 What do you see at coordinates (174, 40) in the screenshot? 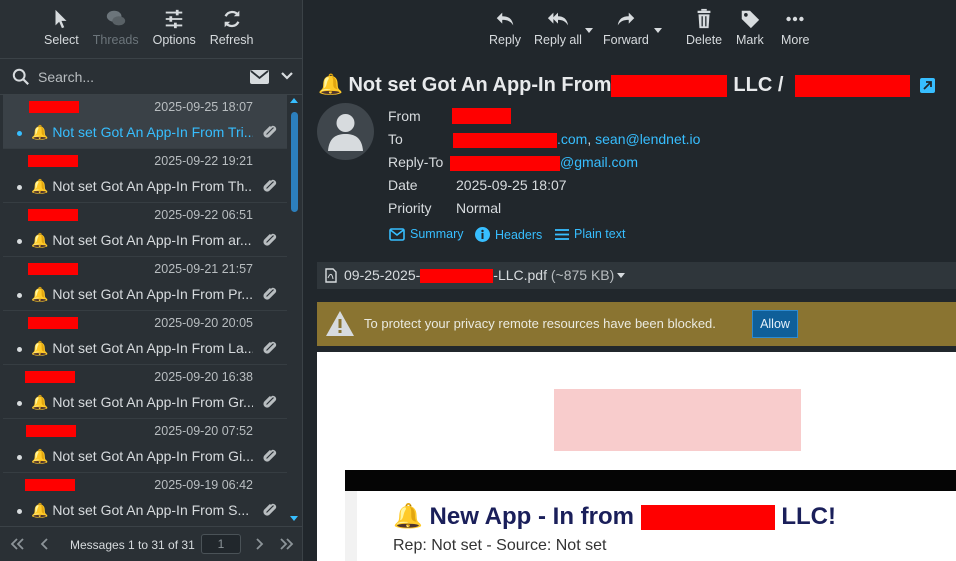
I see `options-label: Options` at bounding box center [174, 40].